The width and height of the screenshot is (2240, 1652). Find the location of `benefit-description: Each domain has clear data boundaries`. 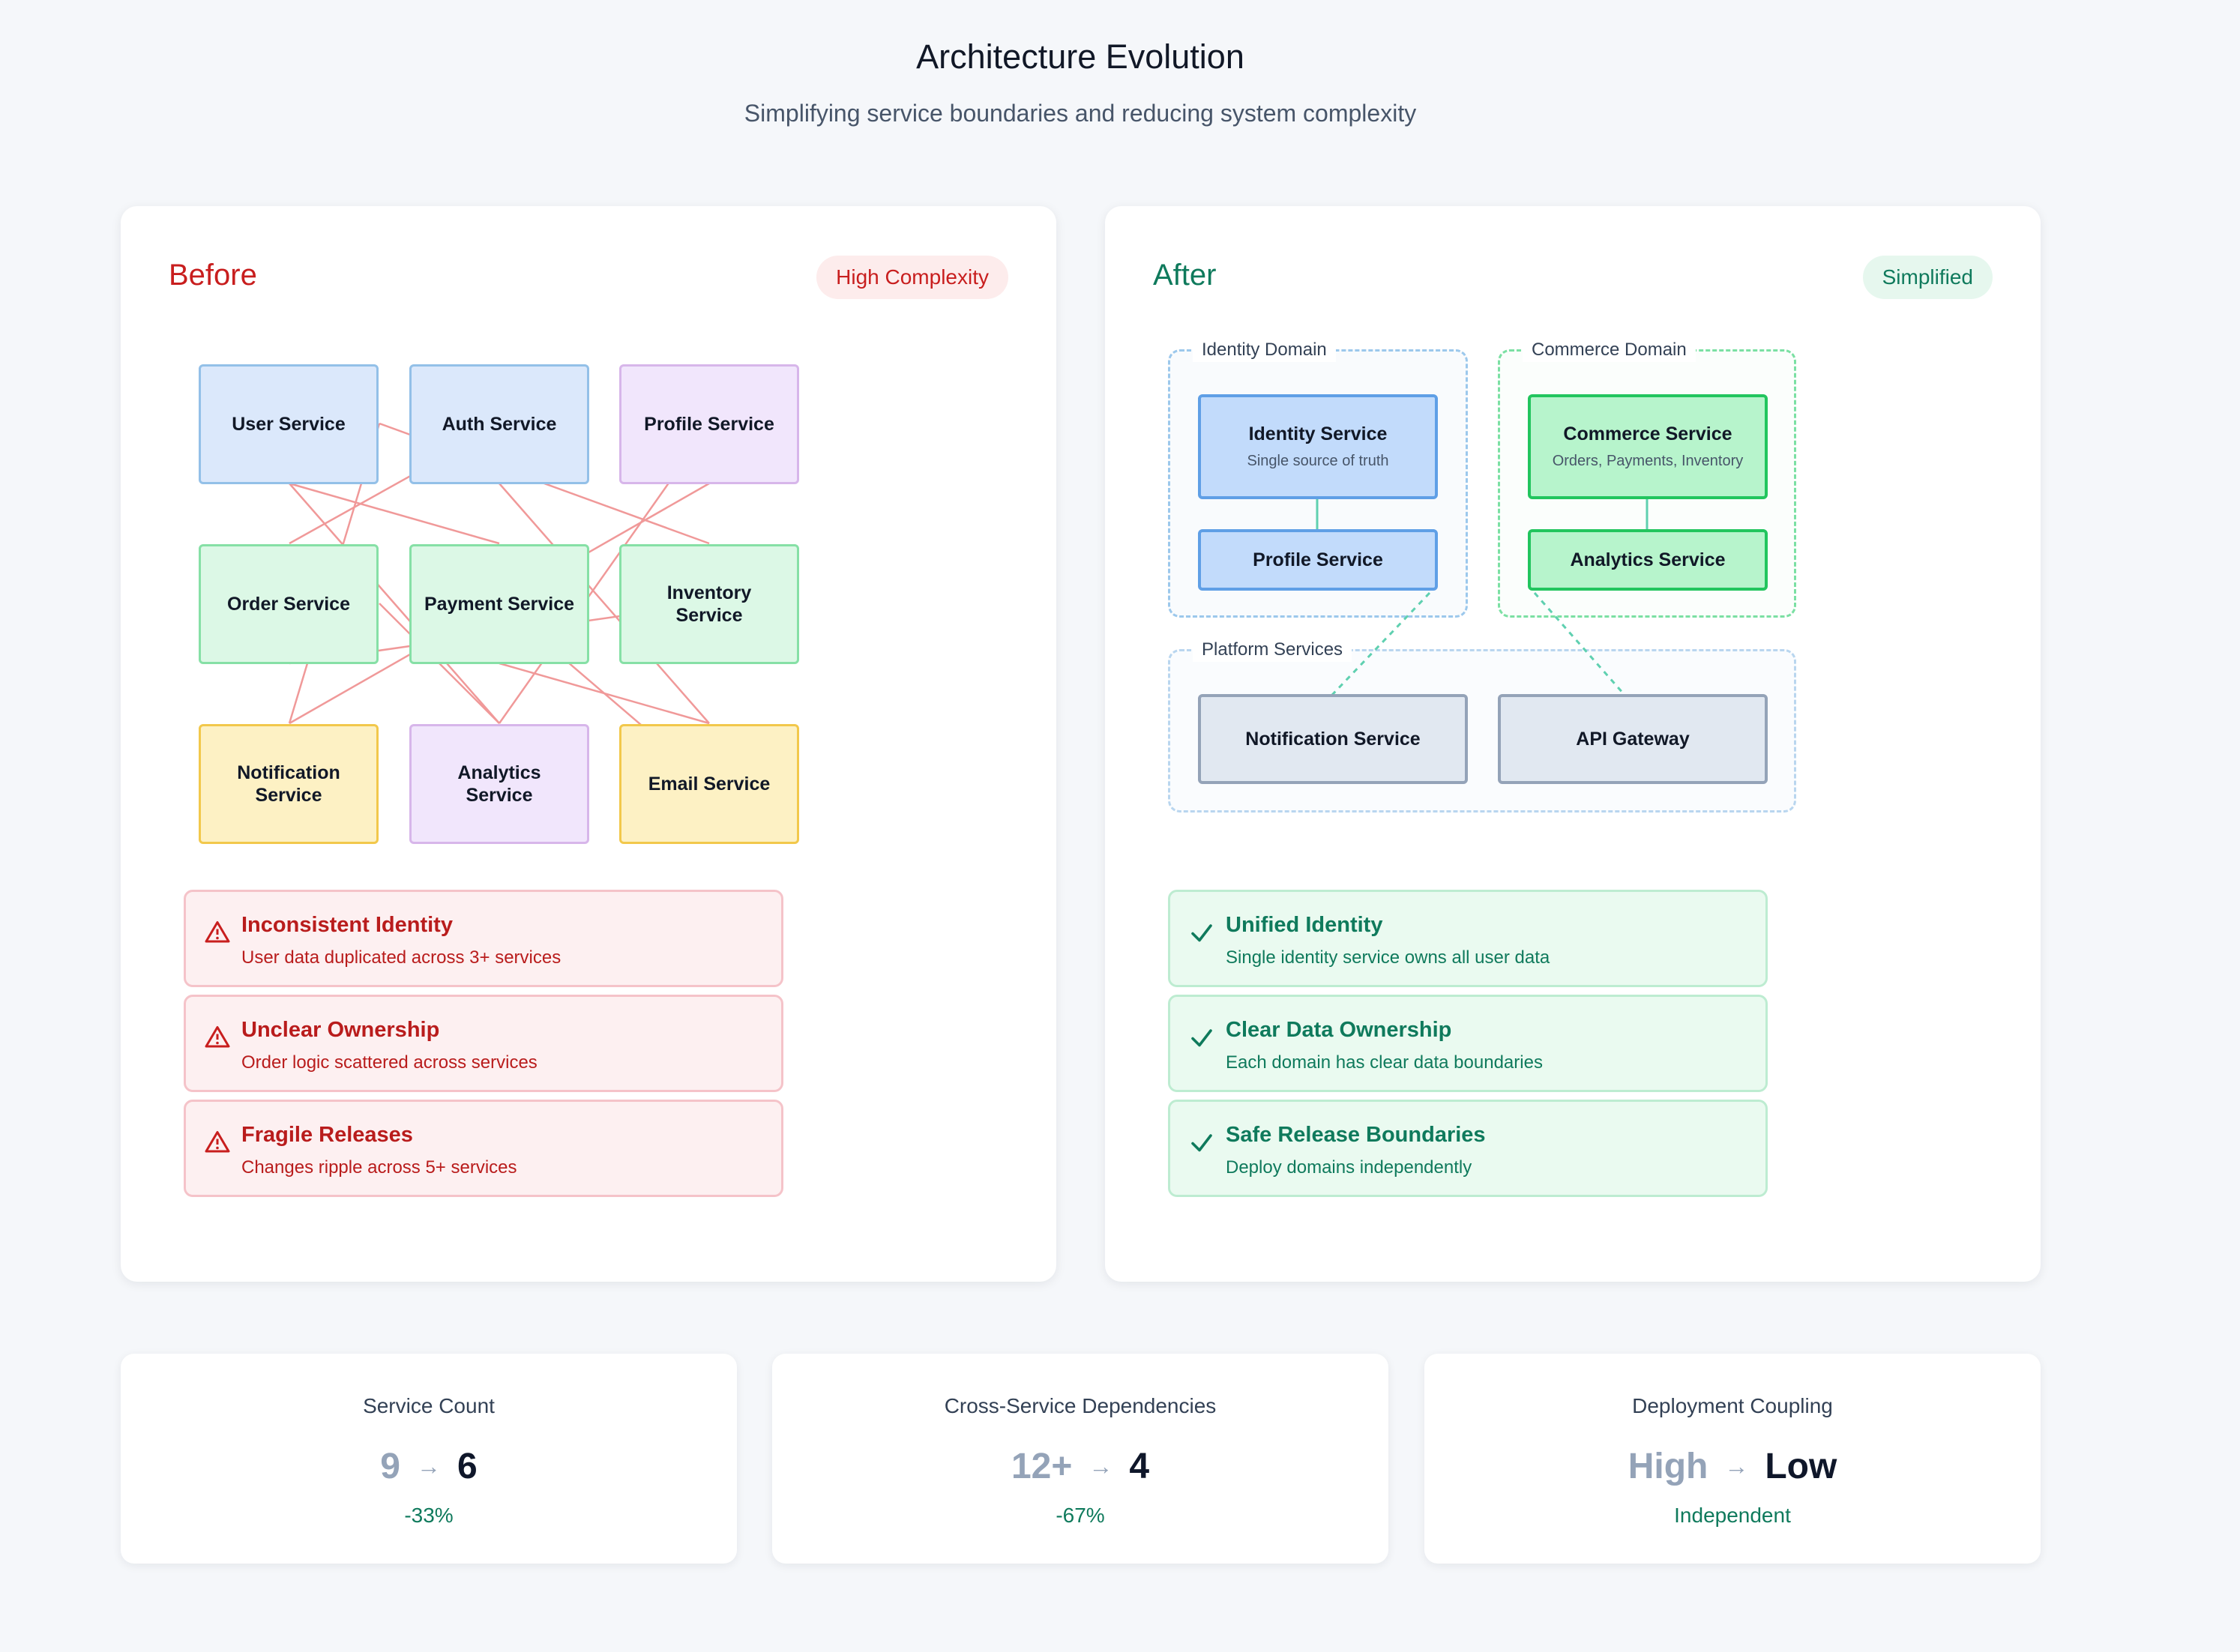

benefit-description: Each domain has clear data boundaries is located at coordinates (1384, 1062).